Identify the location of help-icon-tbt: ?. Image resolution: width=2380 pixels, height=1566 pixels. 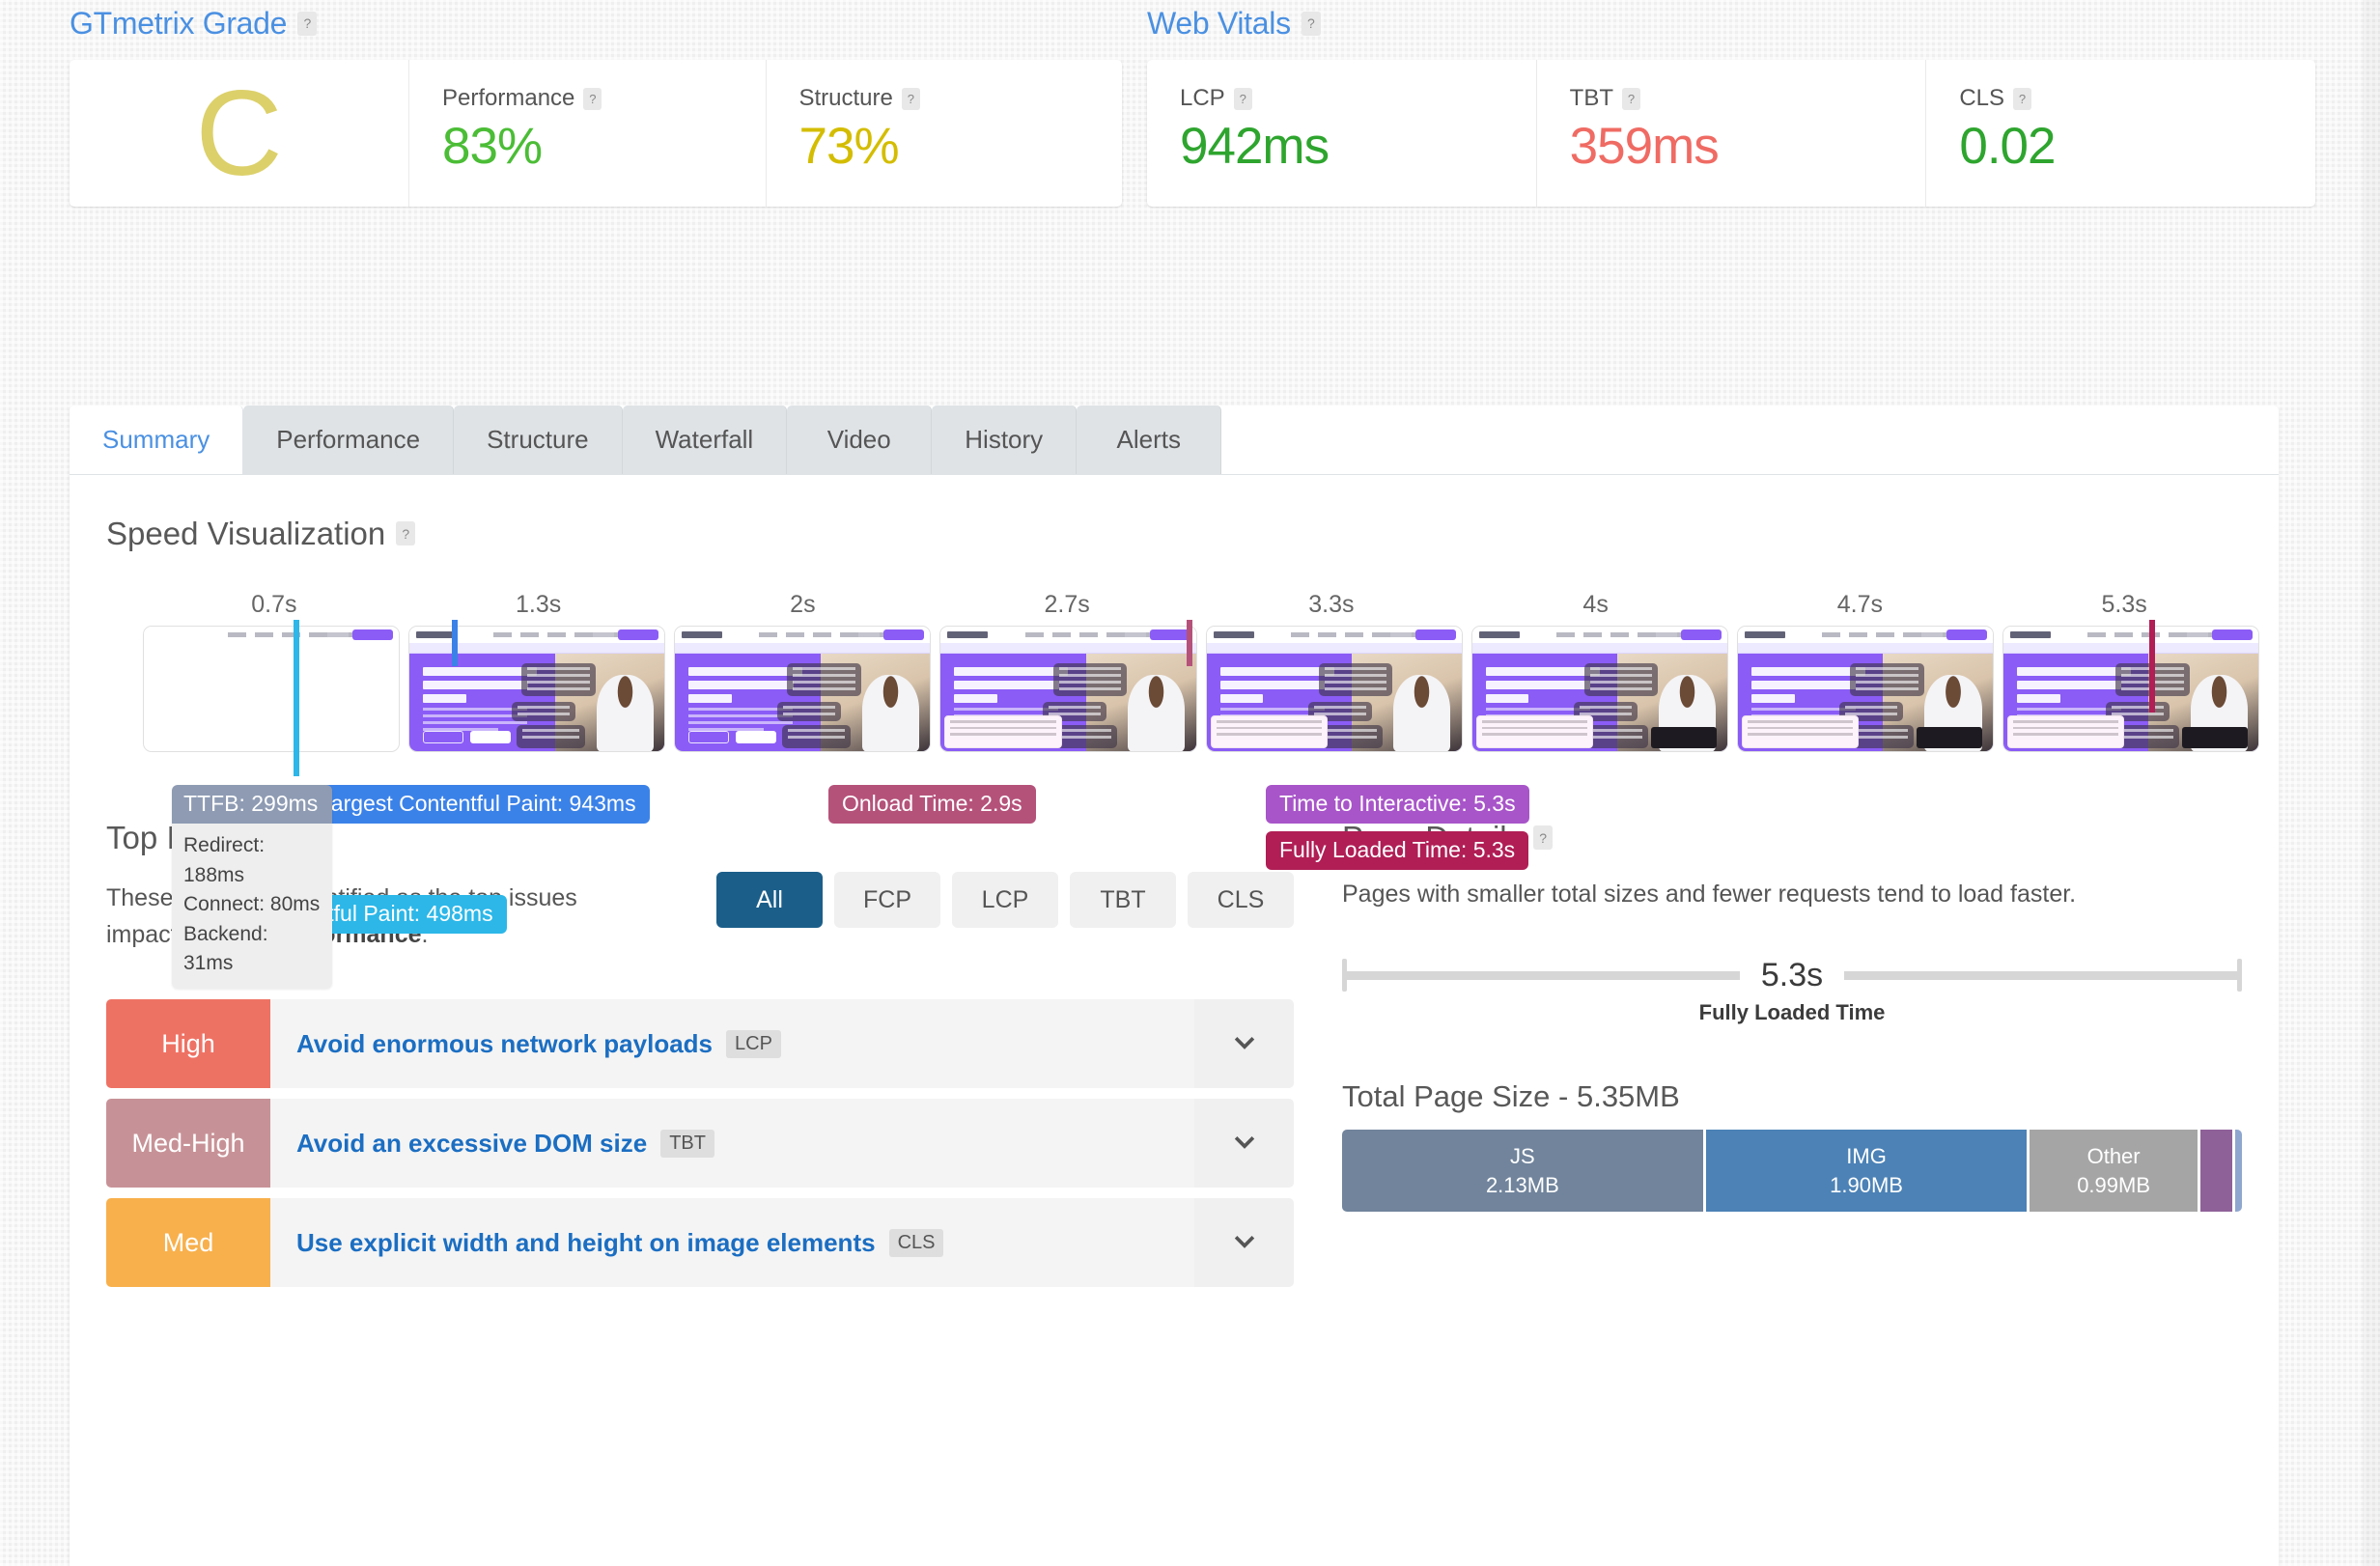
(1631, 98).